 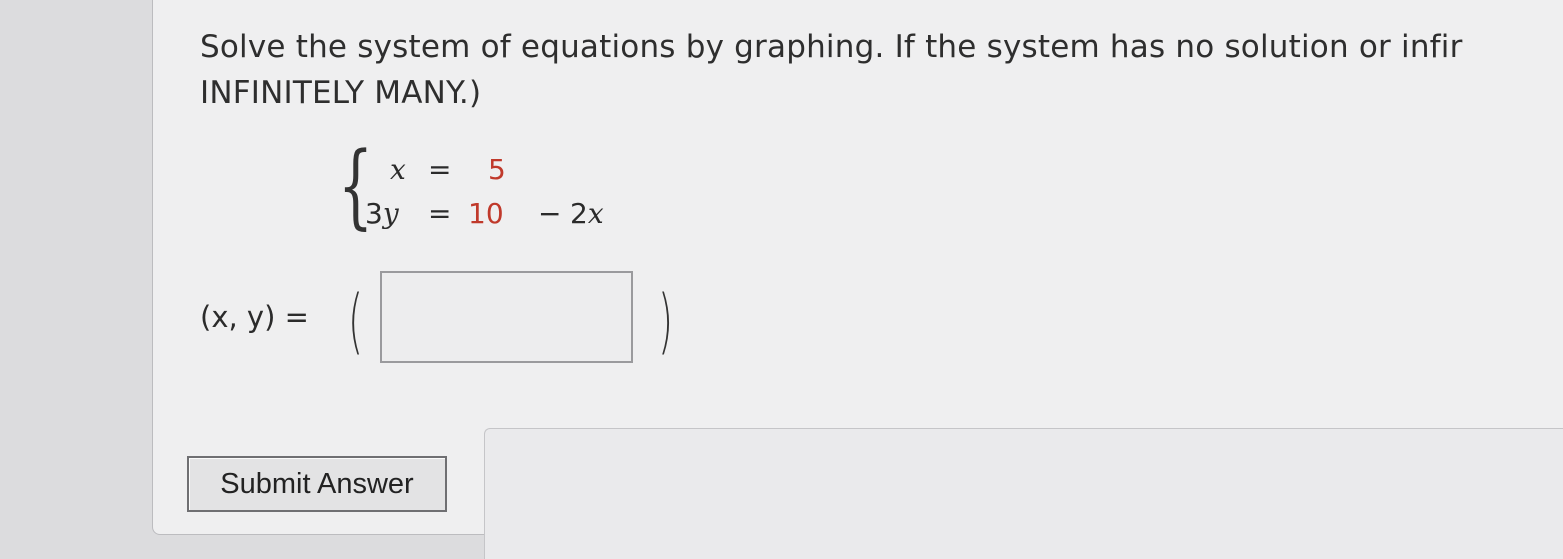 What do you see at coordinates (488, 191) in the screenshot?
I see `equation-system: { x = 5 3y = 10 − 2x` at bounding box center [488, 191].